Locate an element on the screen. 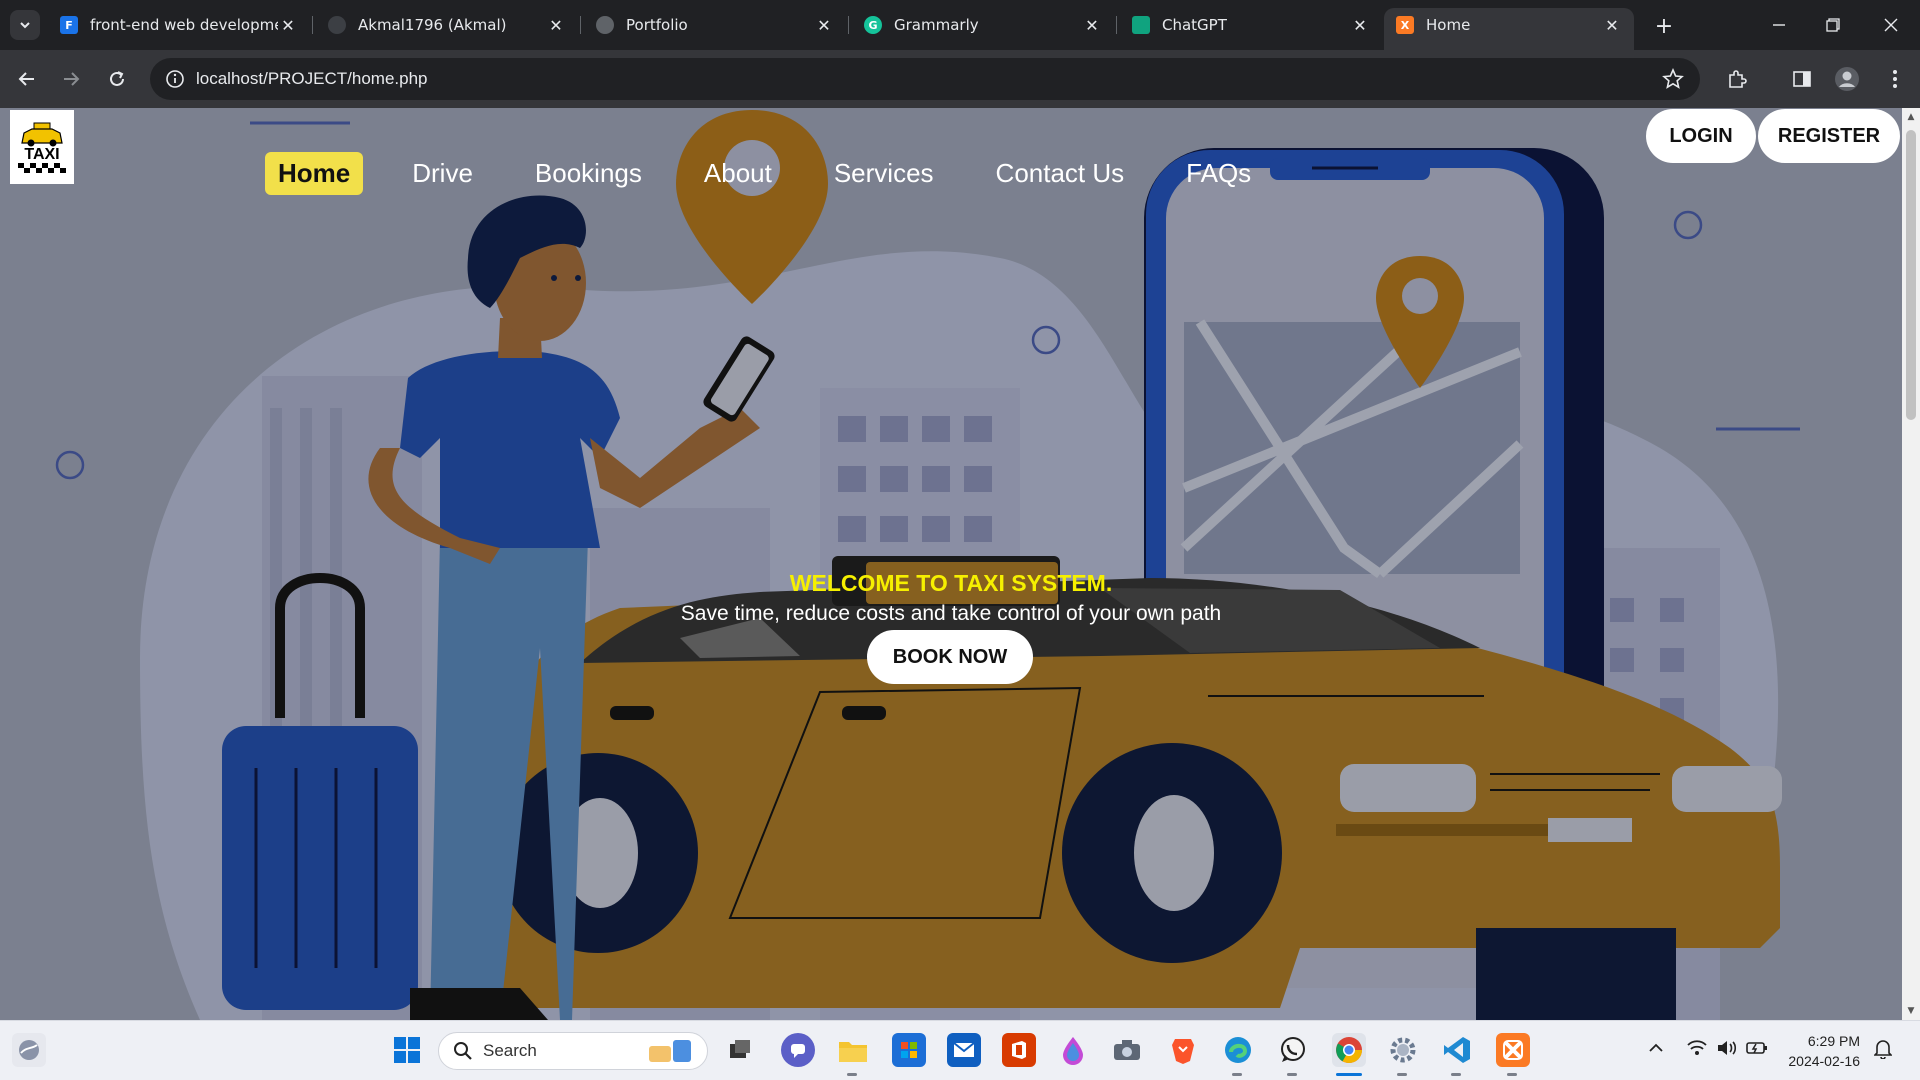 This screenshot has width=1920, height=1080. scroll-down-arrow-icon: ▼ is located at coordinates (1911, 1011).